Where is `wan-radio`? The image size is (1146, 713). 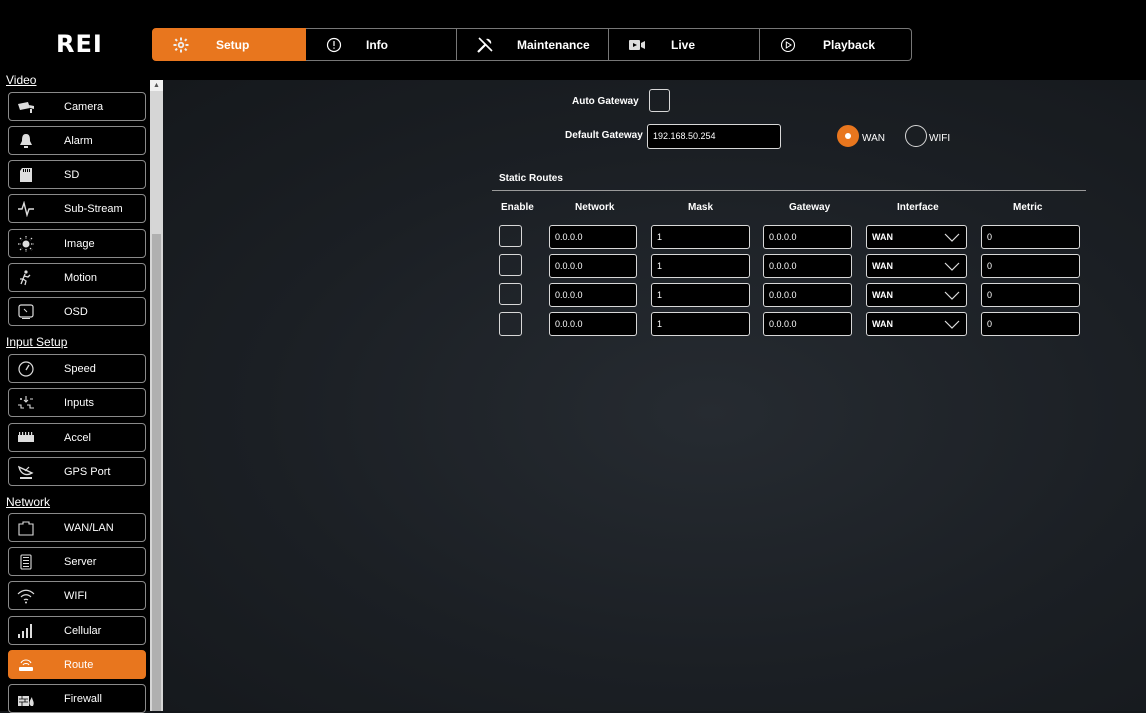 wan-radio is located at coordinates (848, 136).